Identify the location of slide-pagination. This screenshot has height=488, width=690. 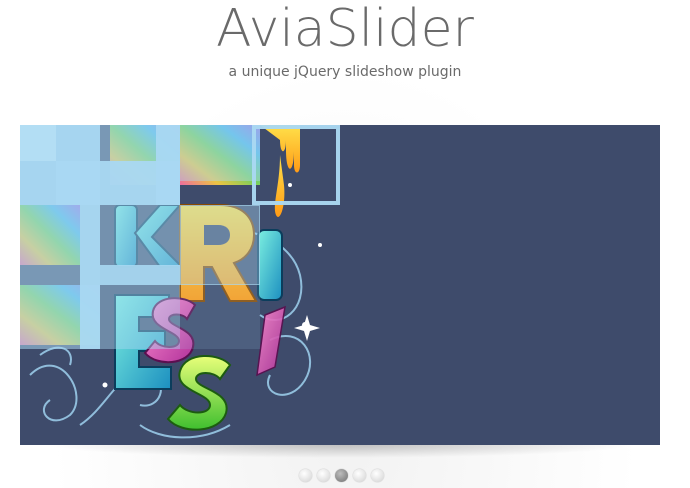
(341, 476).